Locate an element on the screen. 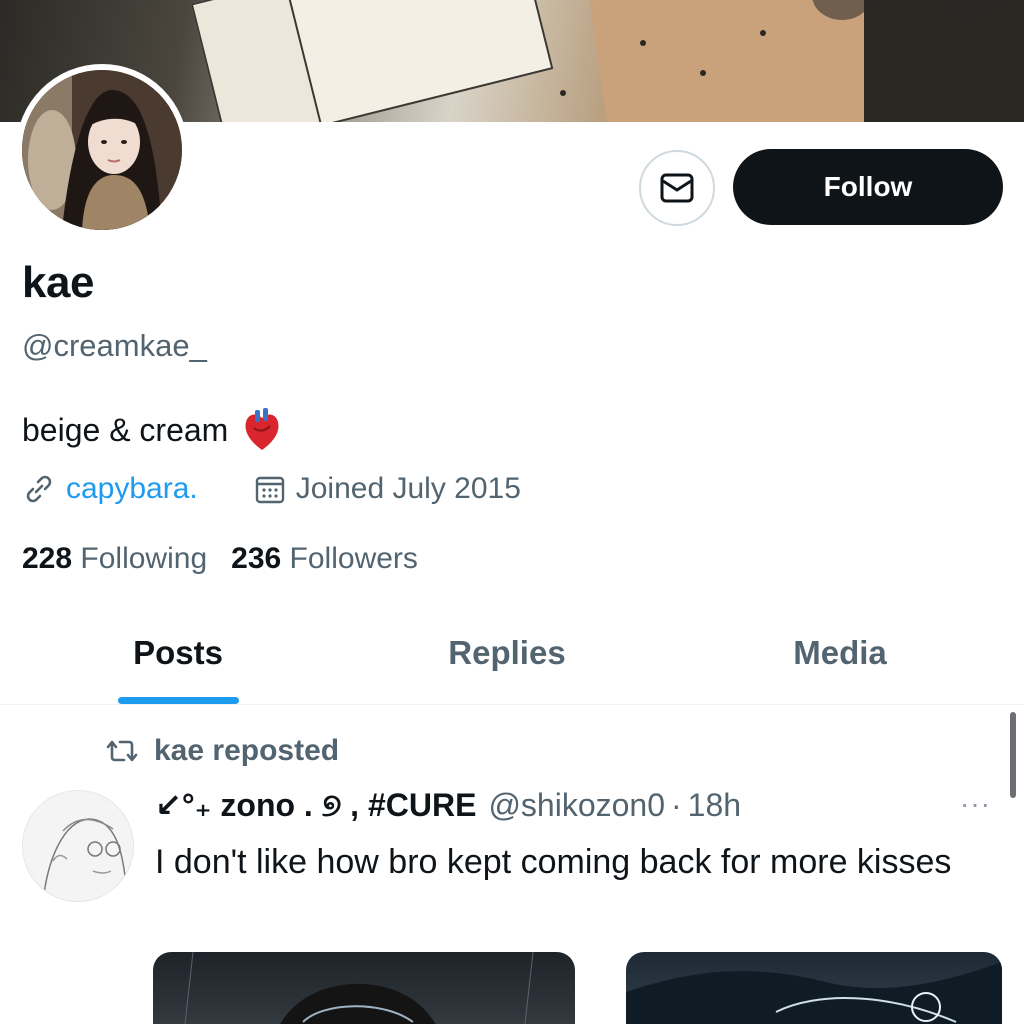  post-header: ↙°₊ zono . ୭ , #CURE @shikozon0 · 18h is located at coordinates (448, 805).